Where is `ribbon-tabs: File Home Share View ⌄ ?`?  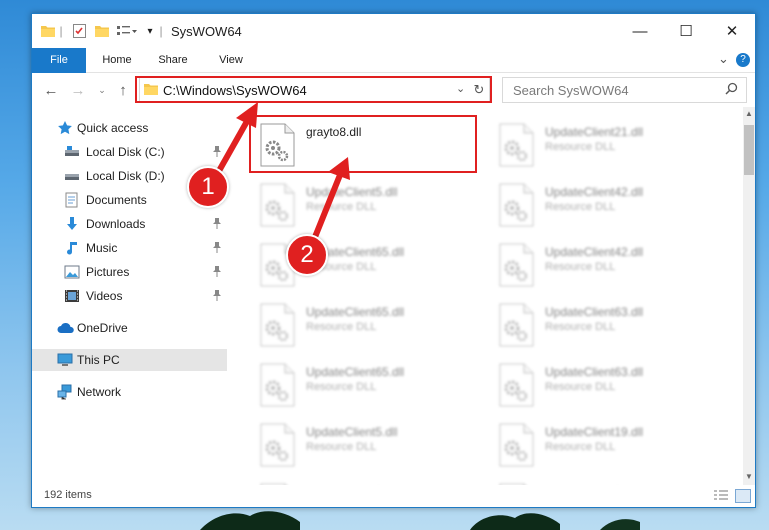 ribbon-tabs: File Home Share View ⌄ ? is located at coordinates (393, 75).